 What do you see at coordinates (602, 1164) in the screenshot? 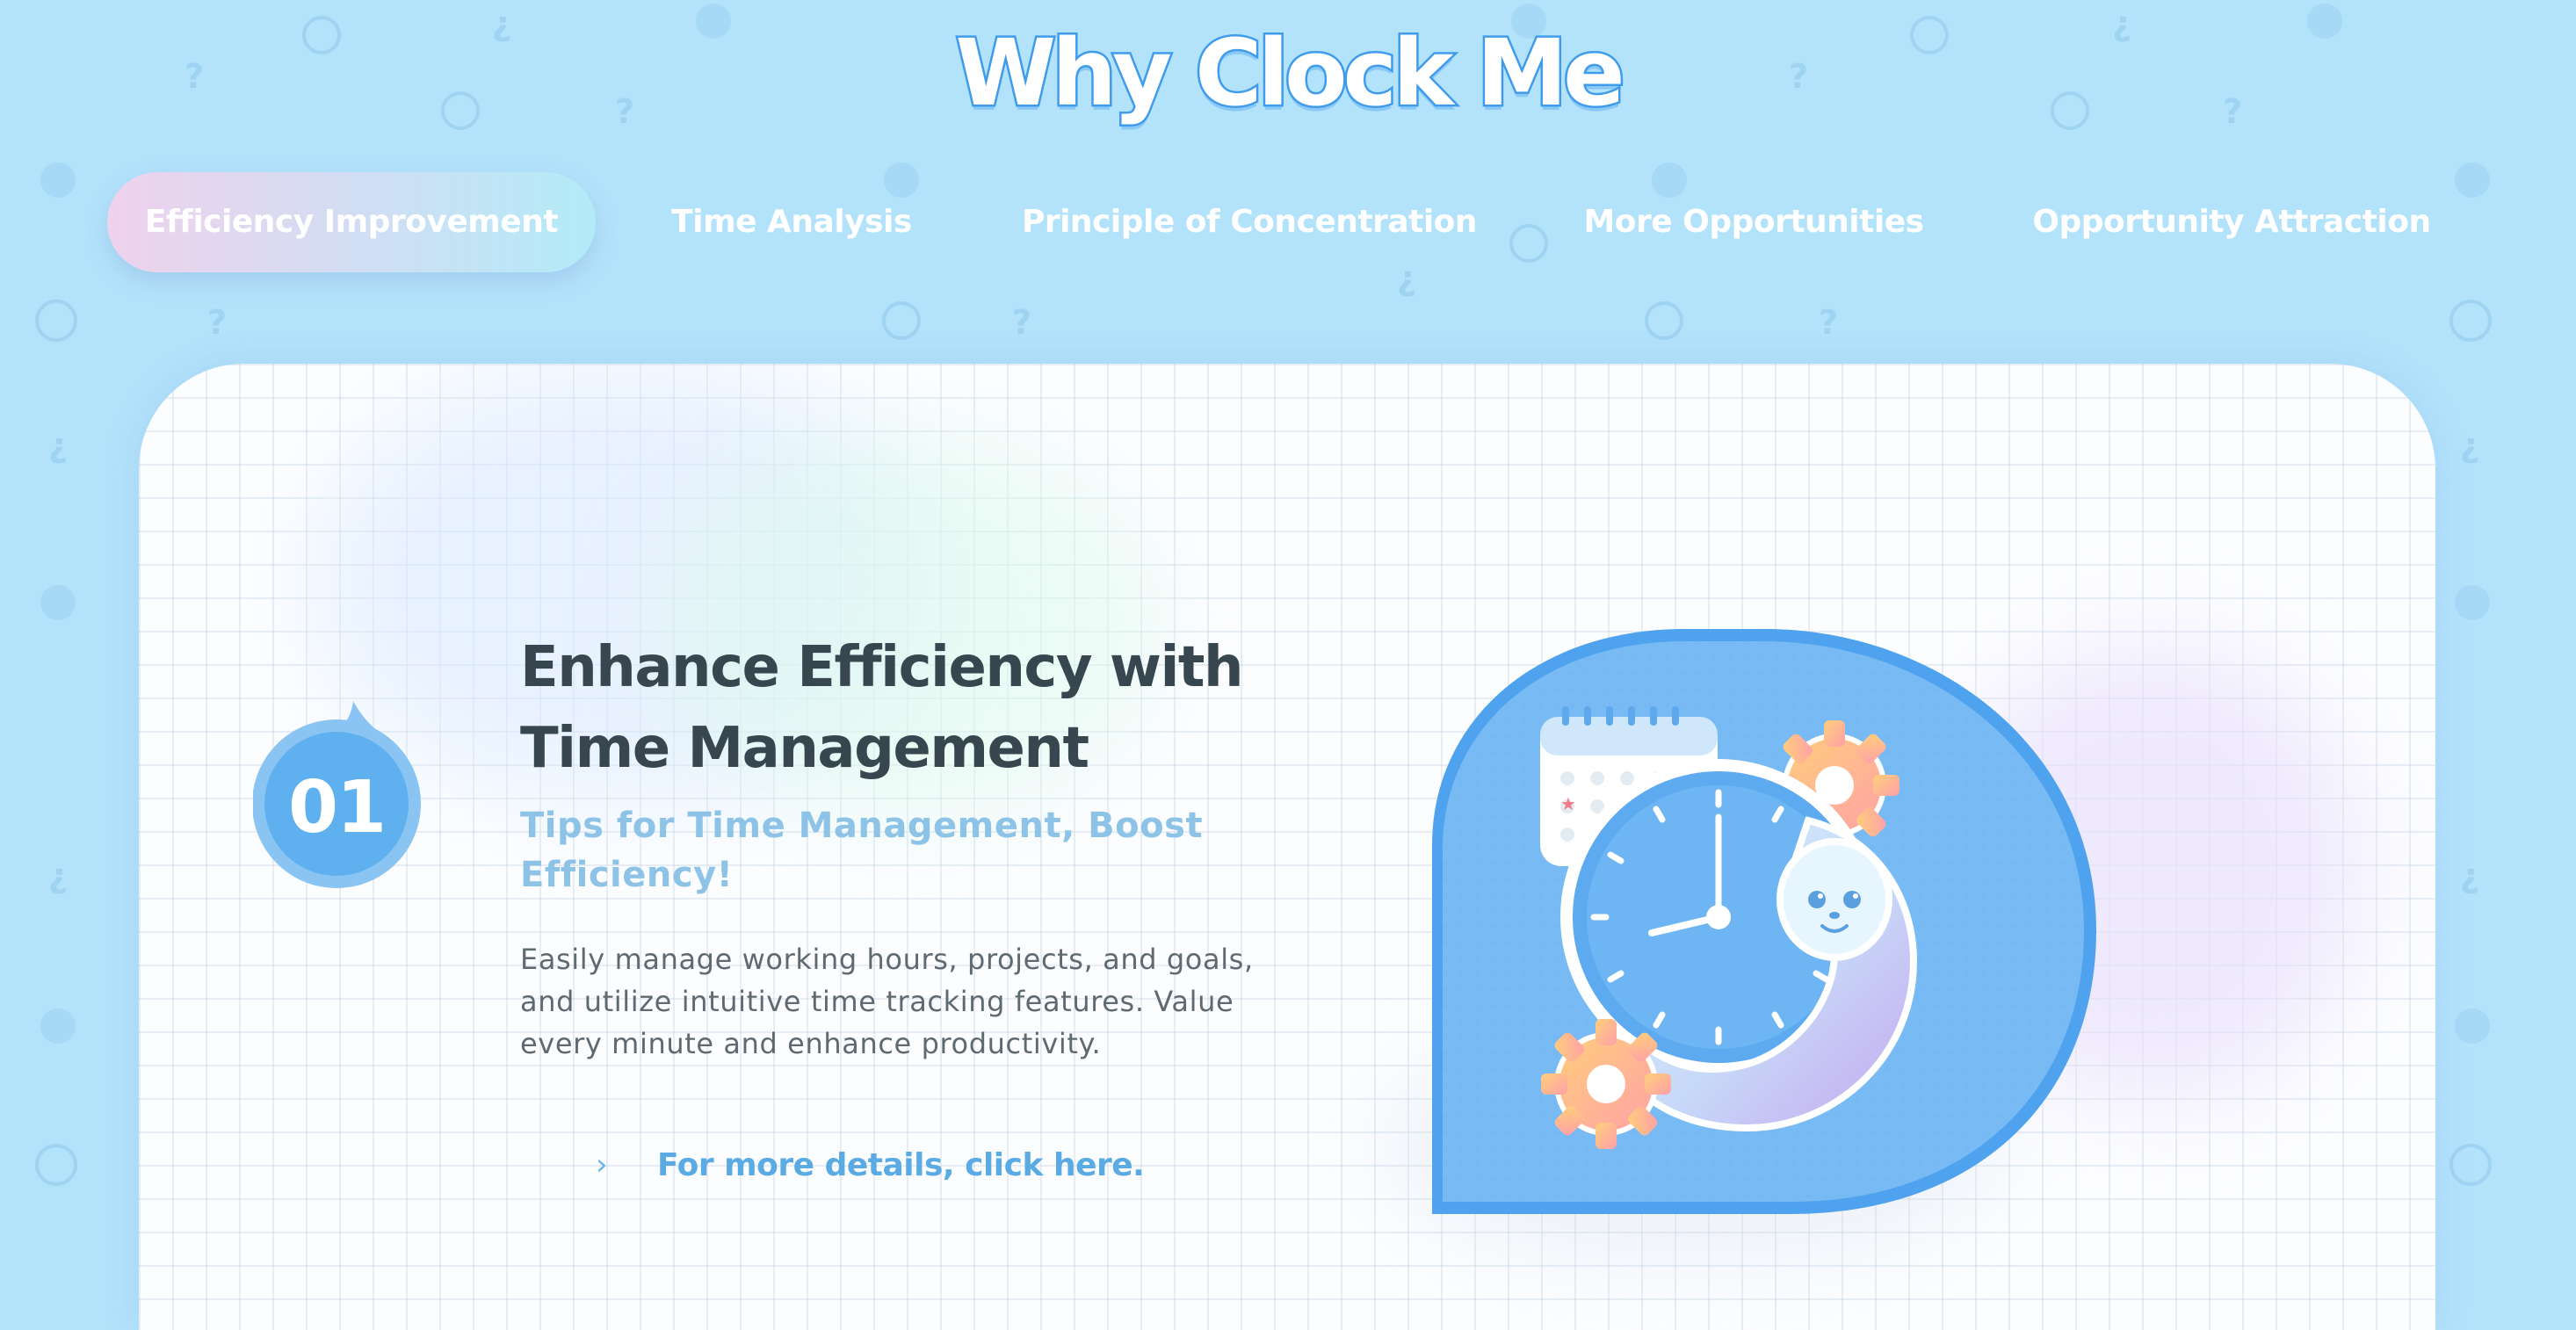
I see `chevron-right-icon: ›` at bounding box center [602, 1164].